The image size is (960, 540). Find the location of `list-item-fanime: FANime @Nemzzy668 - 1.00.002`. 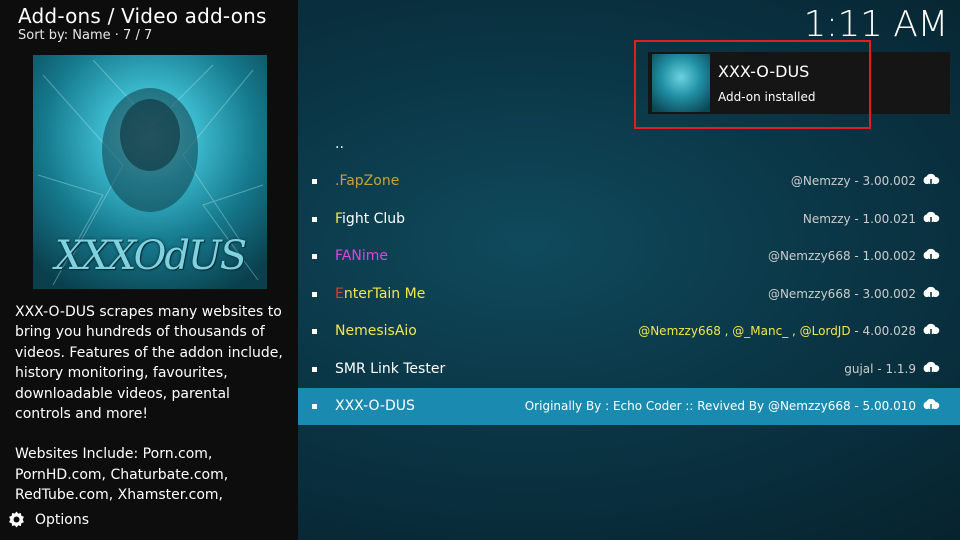

list-item-fanime: FANime @Nemzzy668 - 1.00.002 is located at coordinates (629, 257).